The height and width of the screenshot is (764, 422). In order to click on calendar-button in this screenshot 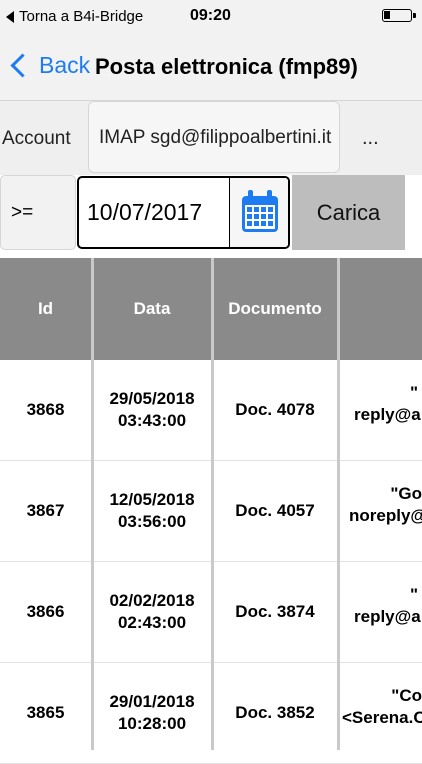, I will do `click(258, 212)`.